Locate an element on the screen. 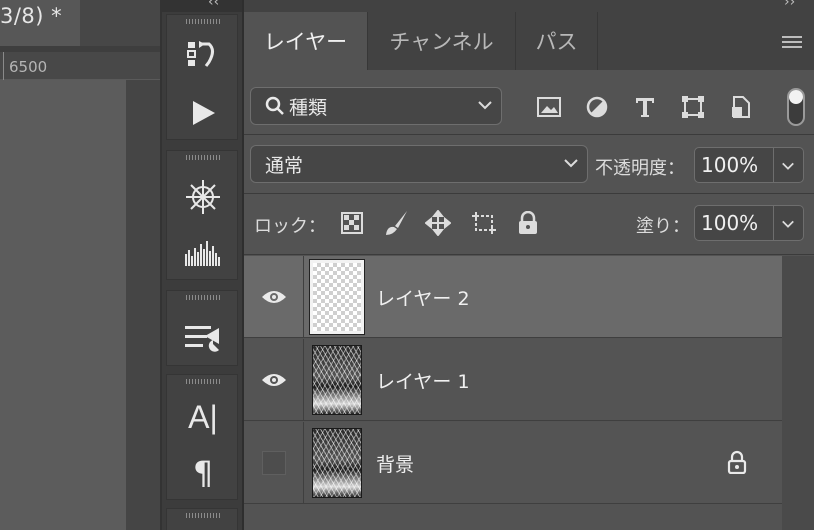 The image size is (814, 530). lock-artboard-icon is located at coordinates (484, 223).